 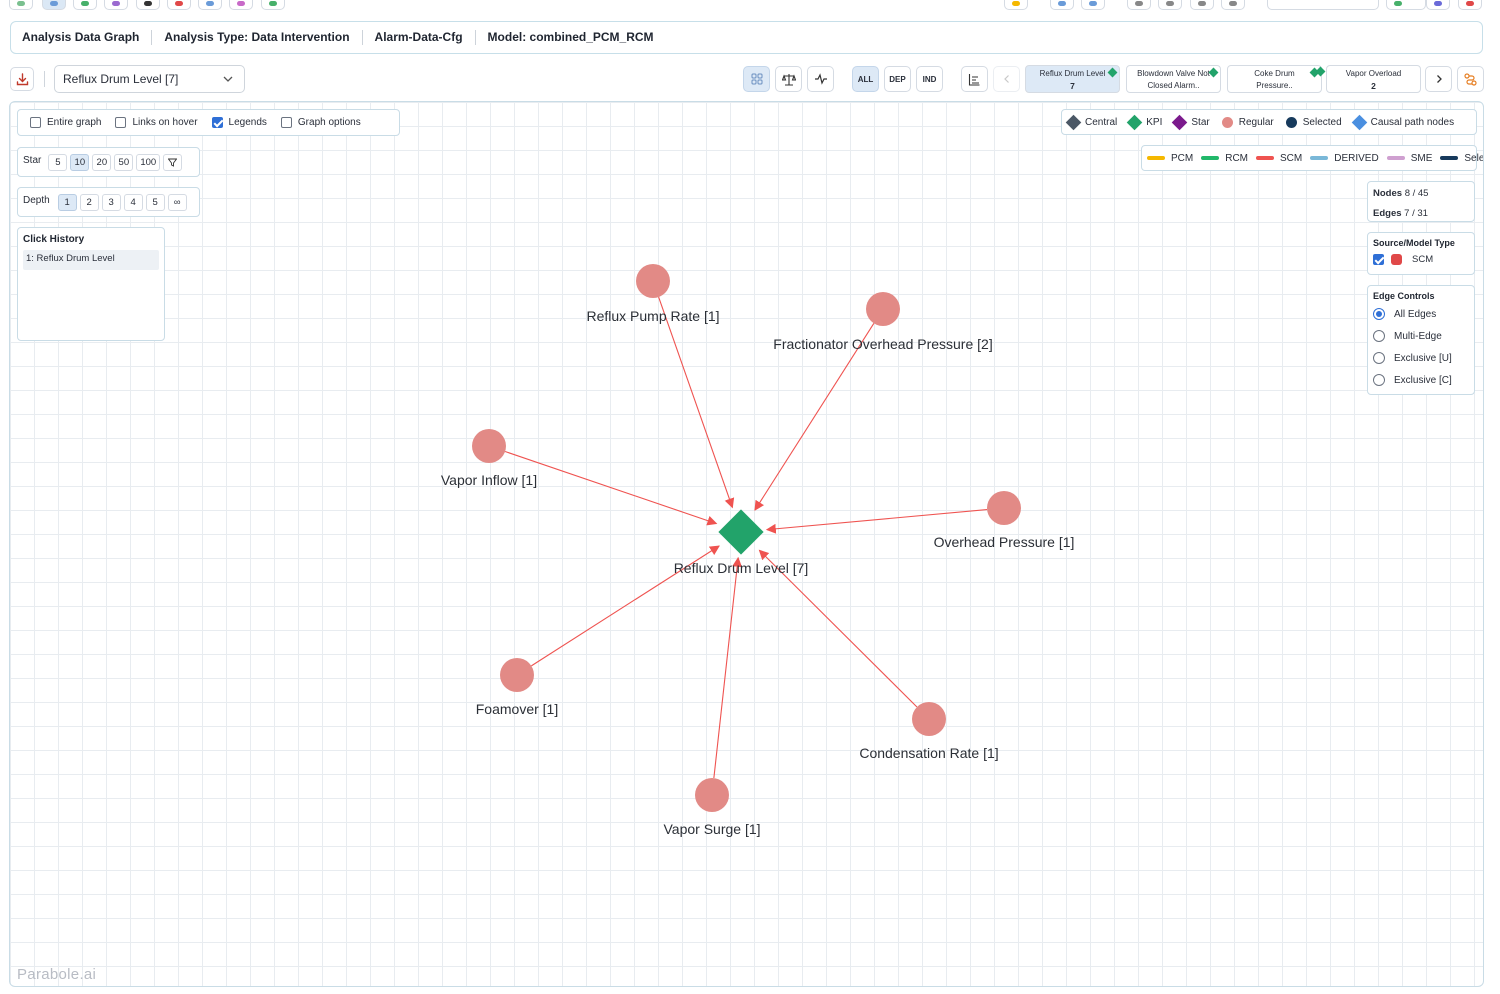 I want to click on layout-button, so click(x=974, y=79).